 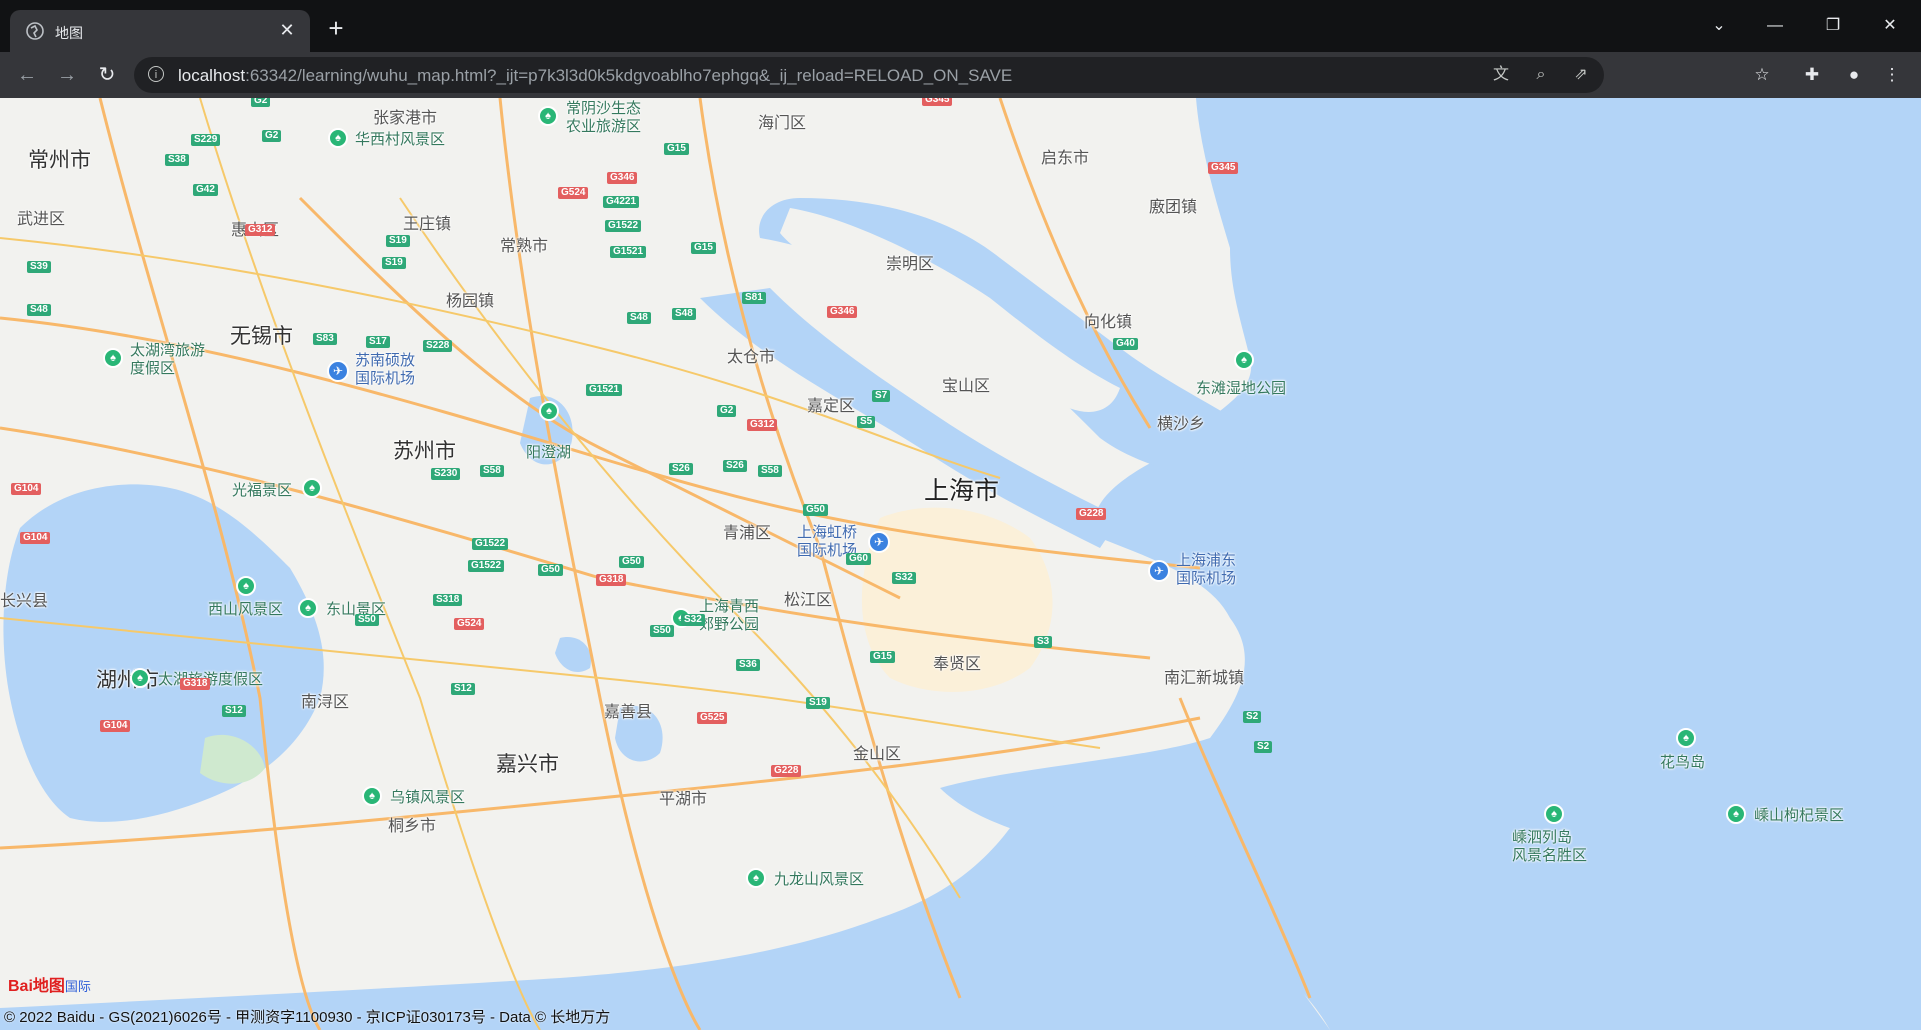 What do you see at coordinates (27, 75) in the screenshot?
I see `back-icon: ←` at bounding box center [27, 75].